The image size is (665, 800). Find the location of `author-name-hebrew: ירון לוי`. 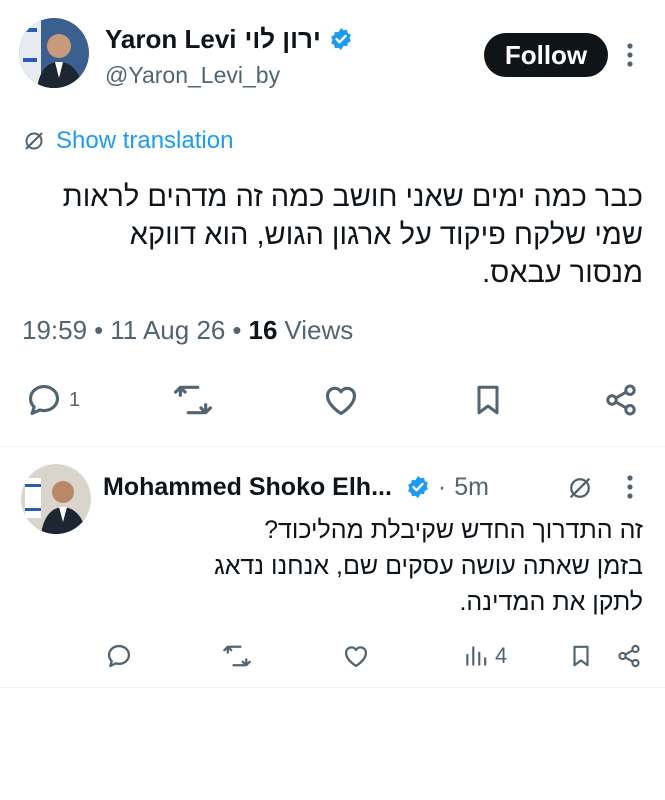

author-name-hebrew: ירון לוי is located at coordinates (283, 39).